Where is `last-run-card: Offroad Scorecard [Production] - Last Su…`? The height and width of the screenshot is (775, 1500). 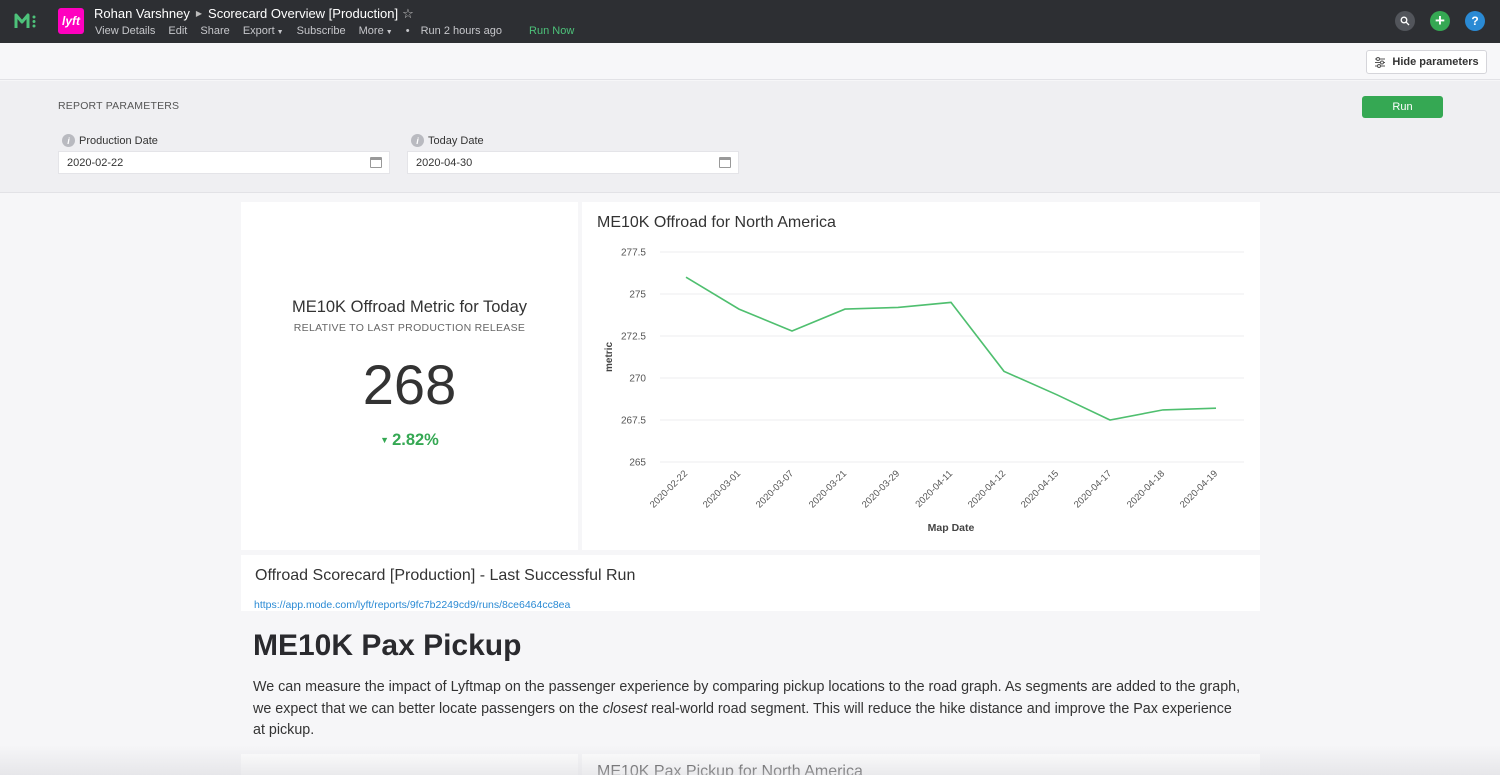
last-run-card: Offroad Scorecard [Production] - Last Su… is located at coordinates (750, 583).